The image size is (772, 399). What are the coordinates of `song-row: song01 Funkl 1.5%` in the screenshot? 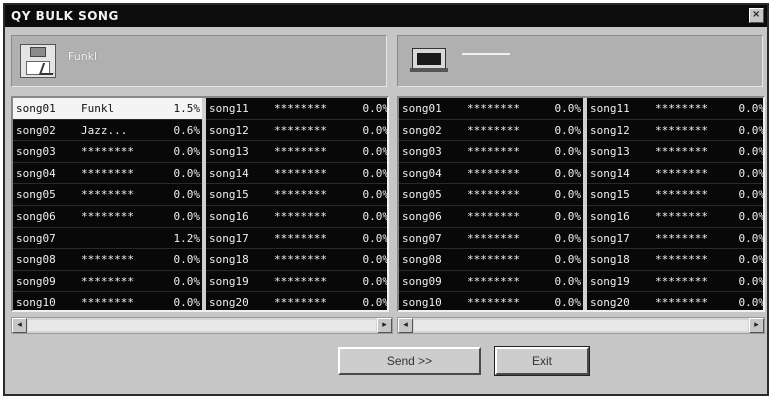 It's located at (107, 109).